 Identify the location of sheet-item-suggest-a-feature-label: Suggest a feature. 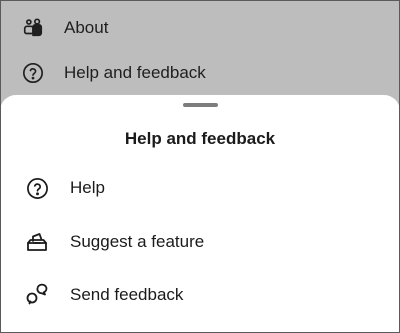
(137, 241).